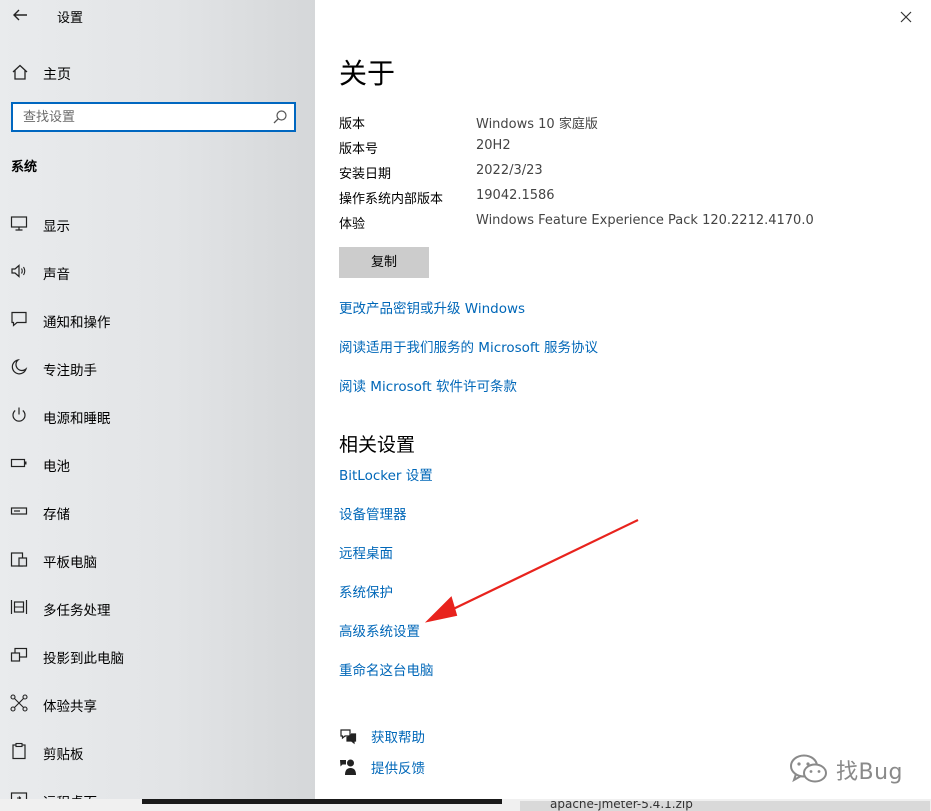  What do you see at coordinates (621, 806) in the screenshot?
I see `taskbar-item-text: apache-jmeter-5.4.1.zip` at bounding box center [621, 806].